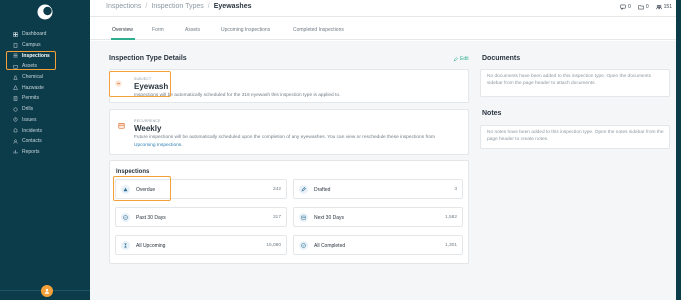 This screenshot has width=681, height=300. I want to click on user-menu-button, so click(47, 291).